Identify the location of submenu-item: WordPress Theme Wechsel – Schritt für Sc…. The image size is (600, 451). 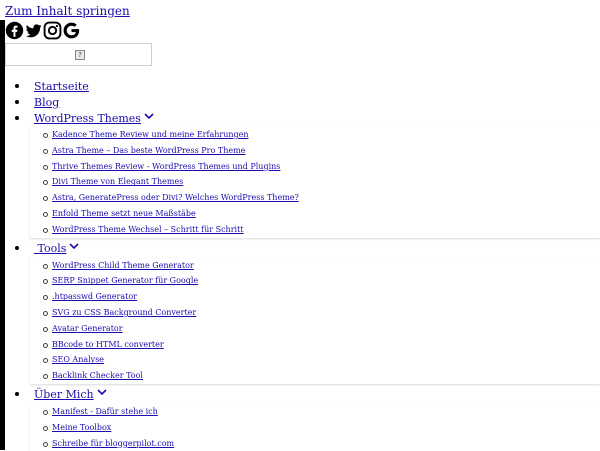
(315, 230).